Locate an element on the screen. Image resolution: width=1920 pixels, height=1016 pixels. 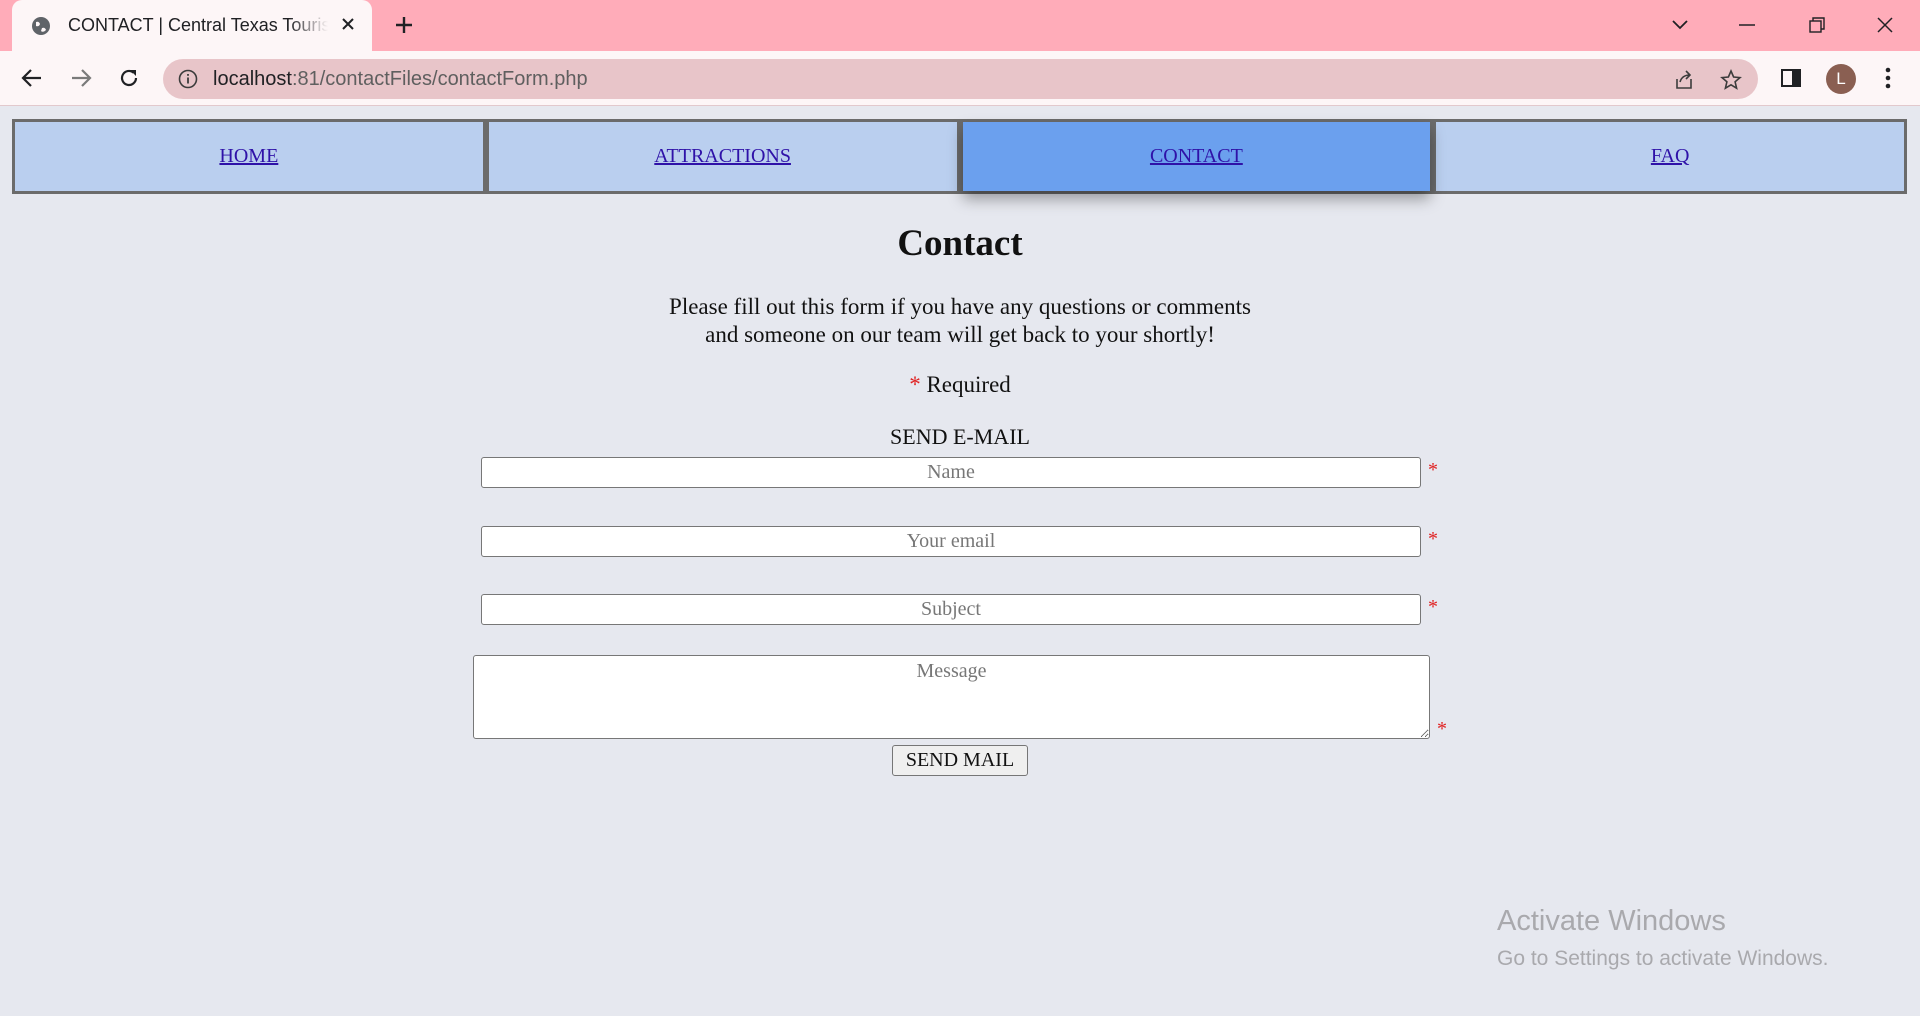
browser-tabstrip: CONTACT | Central Texas Tourism is located at coordinates (960, 25).